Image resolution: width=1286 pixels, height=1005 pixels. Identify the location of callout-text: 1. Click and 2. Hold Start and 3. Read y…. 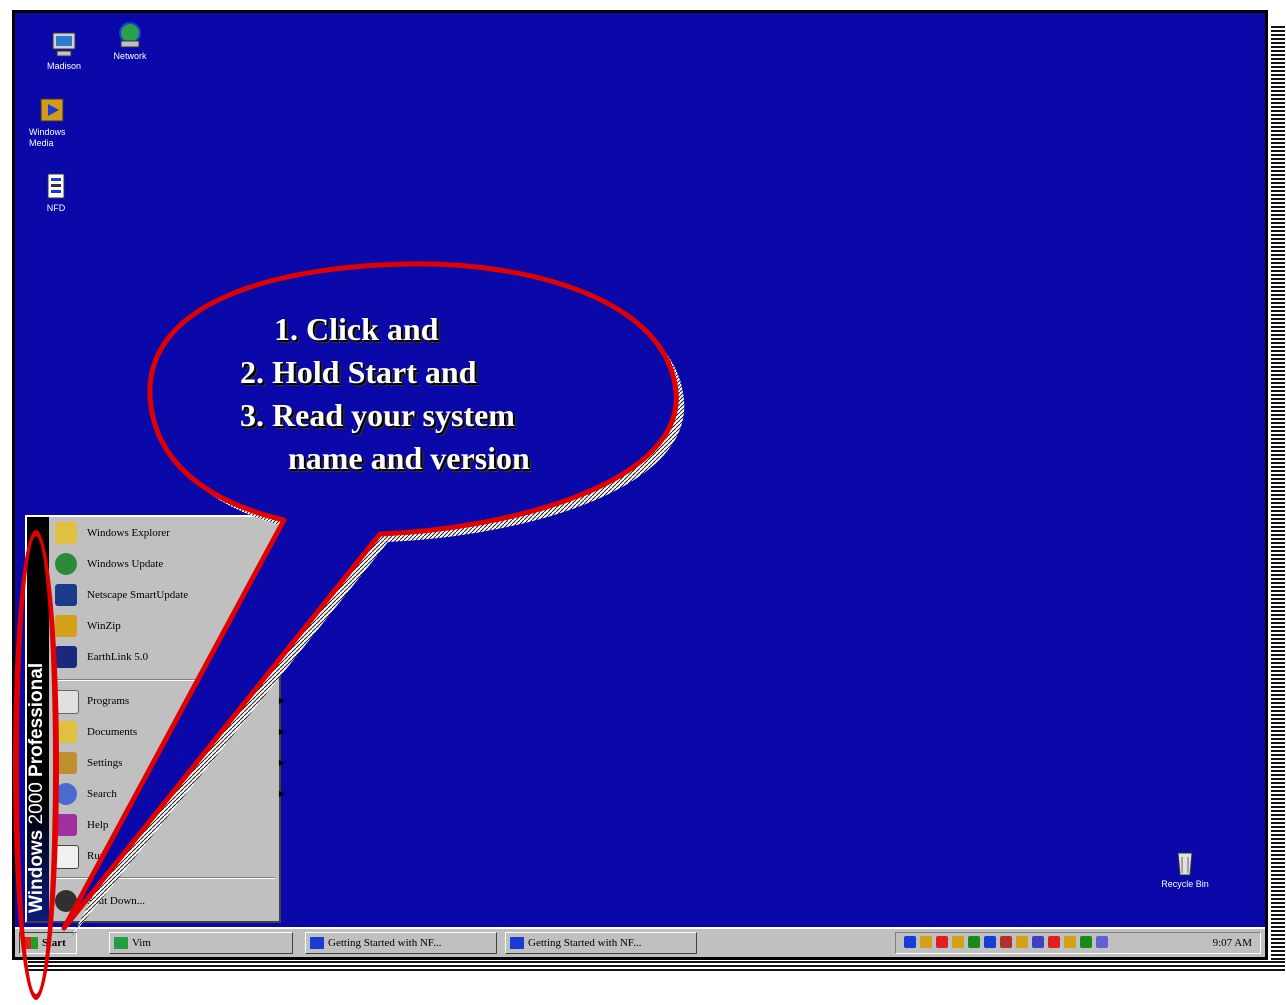
(385, 394).